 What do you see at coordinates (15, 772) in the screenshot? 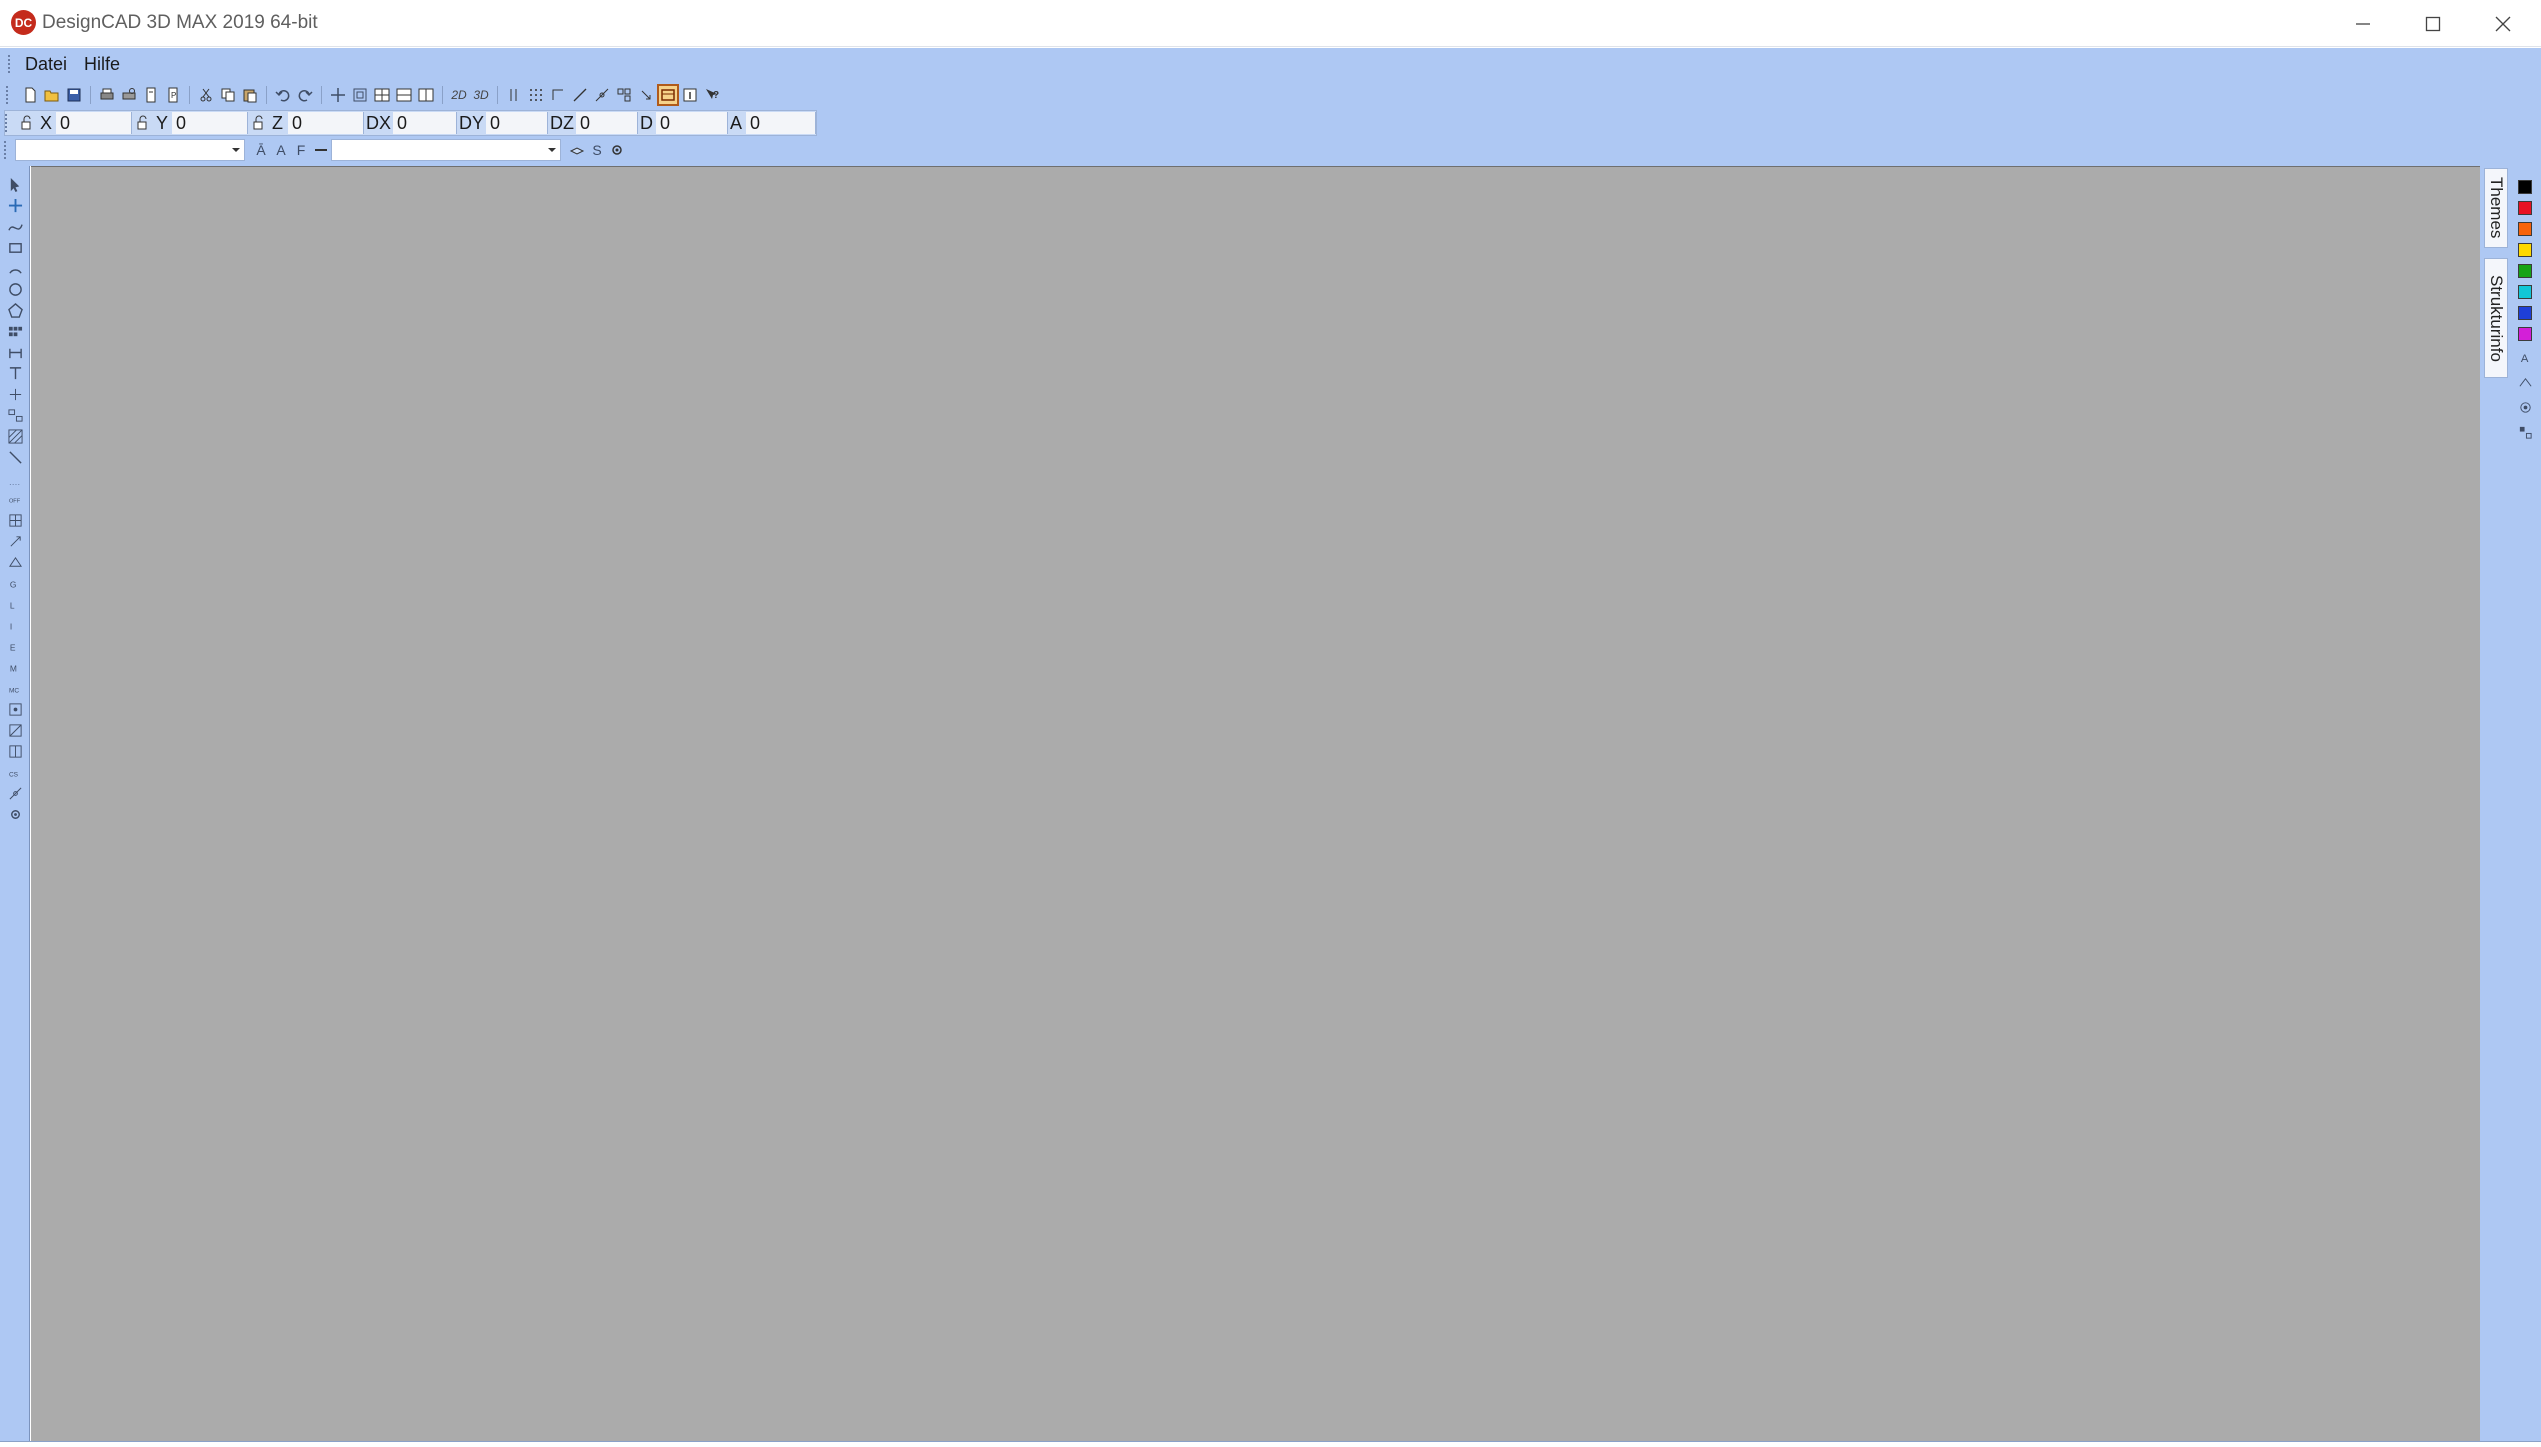
I see `snap-cs-icon: CS` at bounding box center [15, 772].